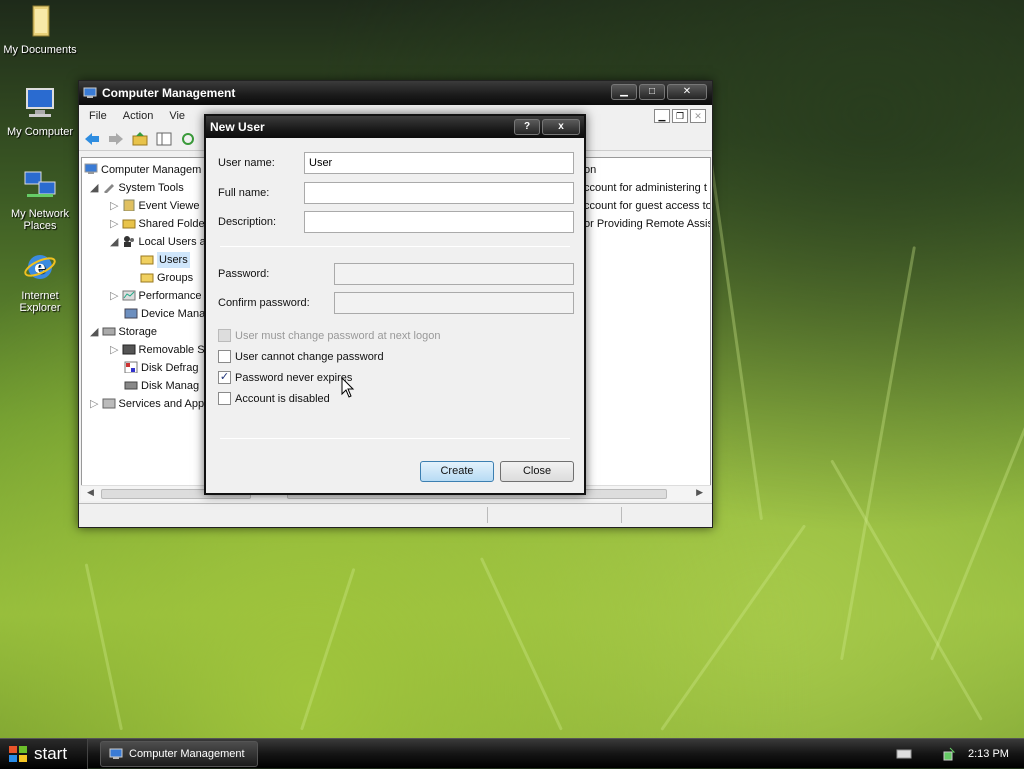 The image size is (1024, 769). I want to click on help-button: ?, so click(527, 127).